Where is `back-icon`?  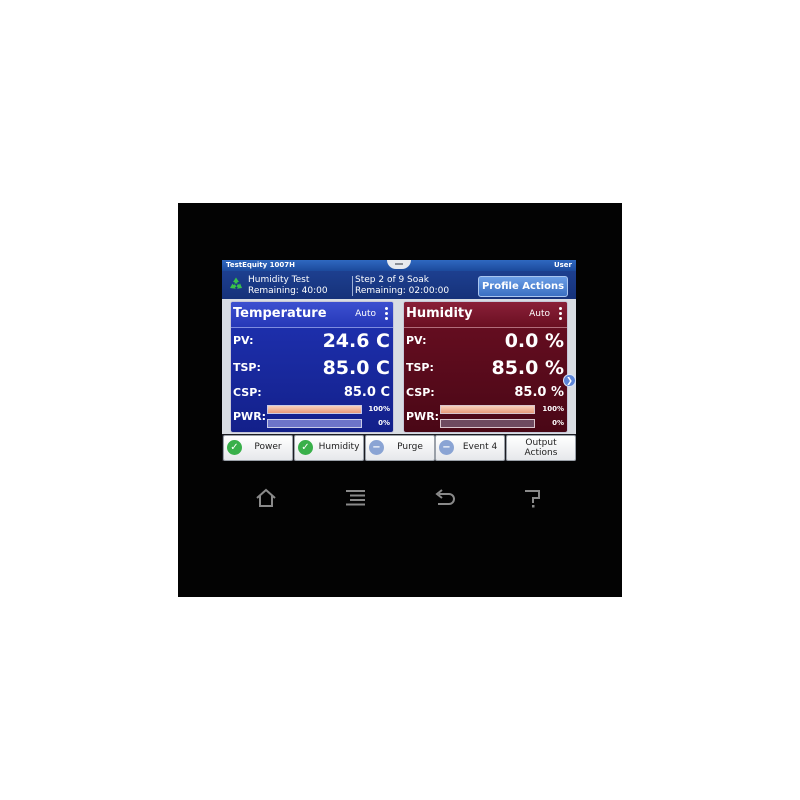 back-icon is located at coordinates (444, 498).